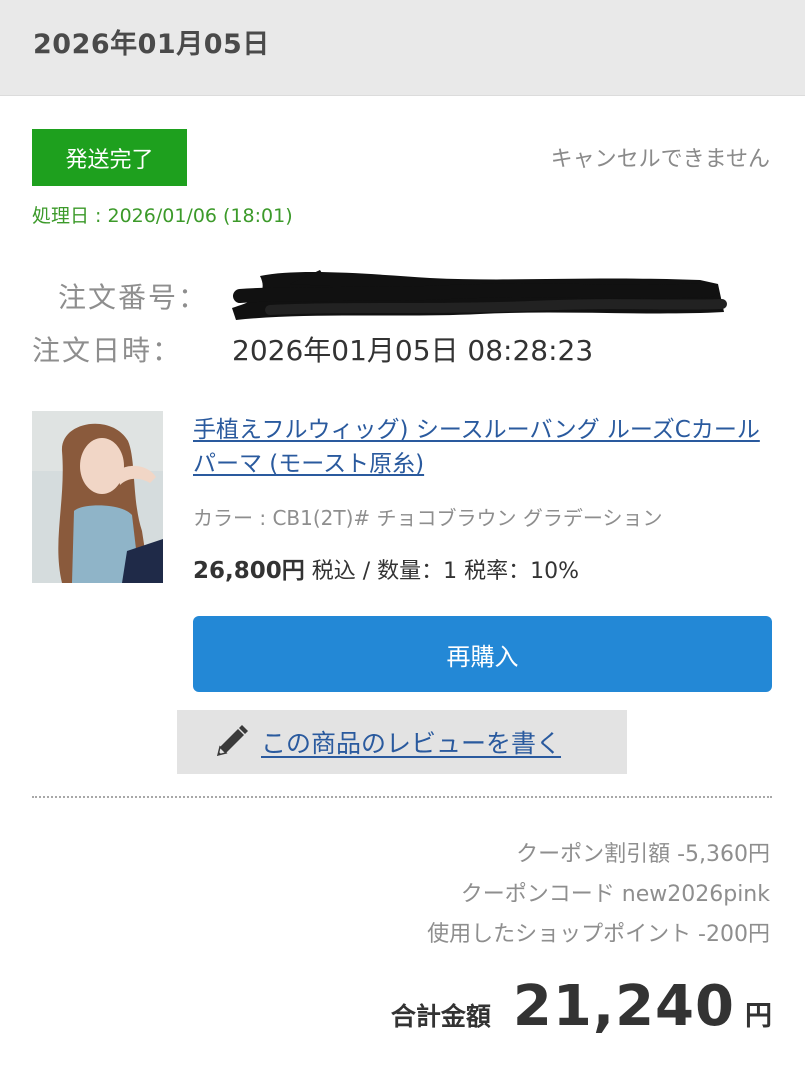 This screenshot has height=1080, width=805. Describe the element at coordinates (758, 1016) in the screenshot. I see `total-unit: 円` at that location.